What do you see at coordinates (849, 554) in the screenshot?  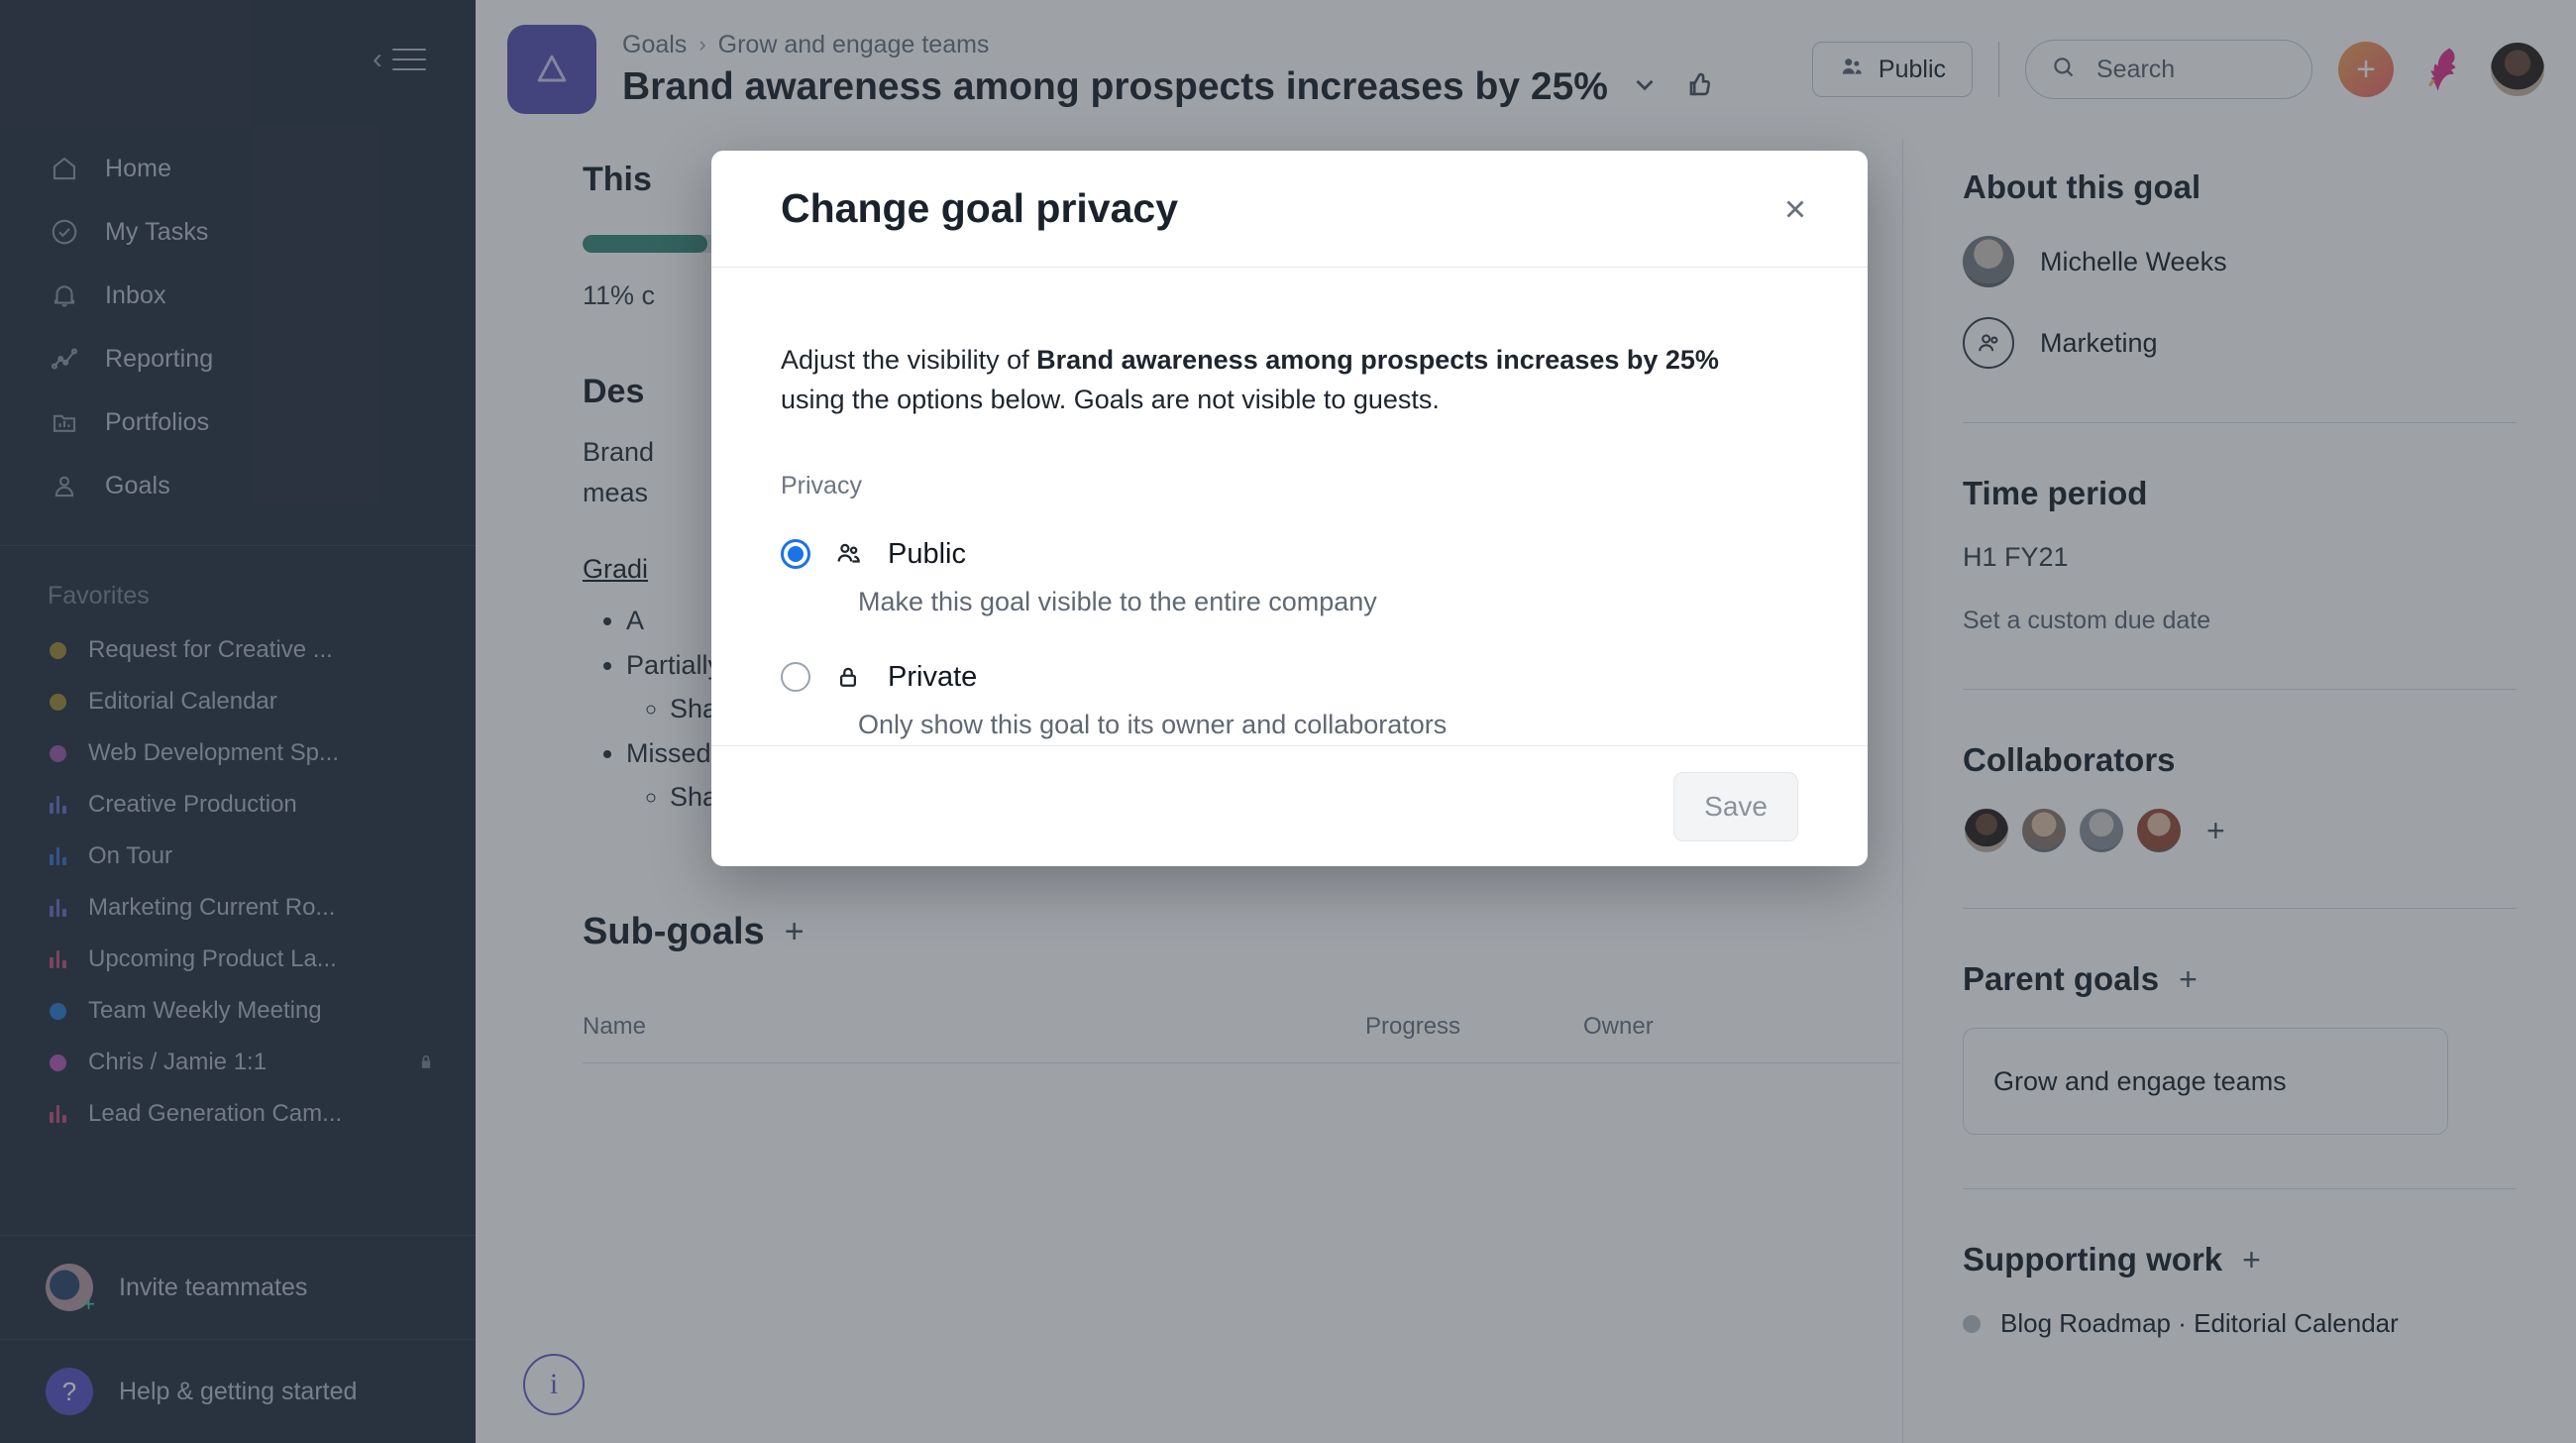 I see `people-icon` at bounding box center [849, 554].